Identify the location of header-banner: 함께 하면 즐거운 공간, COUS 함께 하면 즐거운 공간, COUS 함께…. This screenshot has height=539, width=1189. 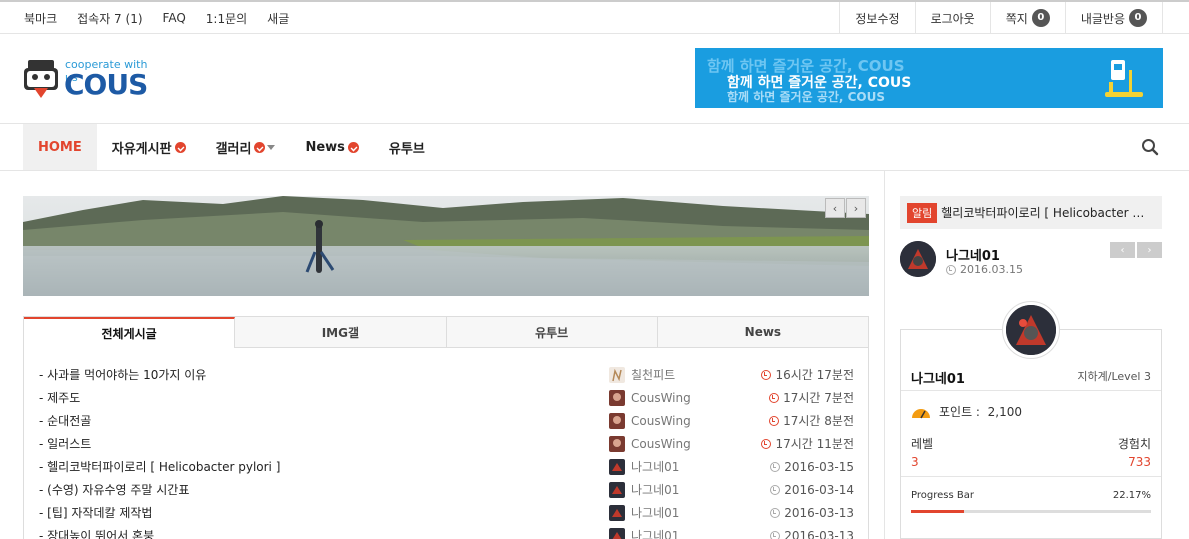
(929, 78).